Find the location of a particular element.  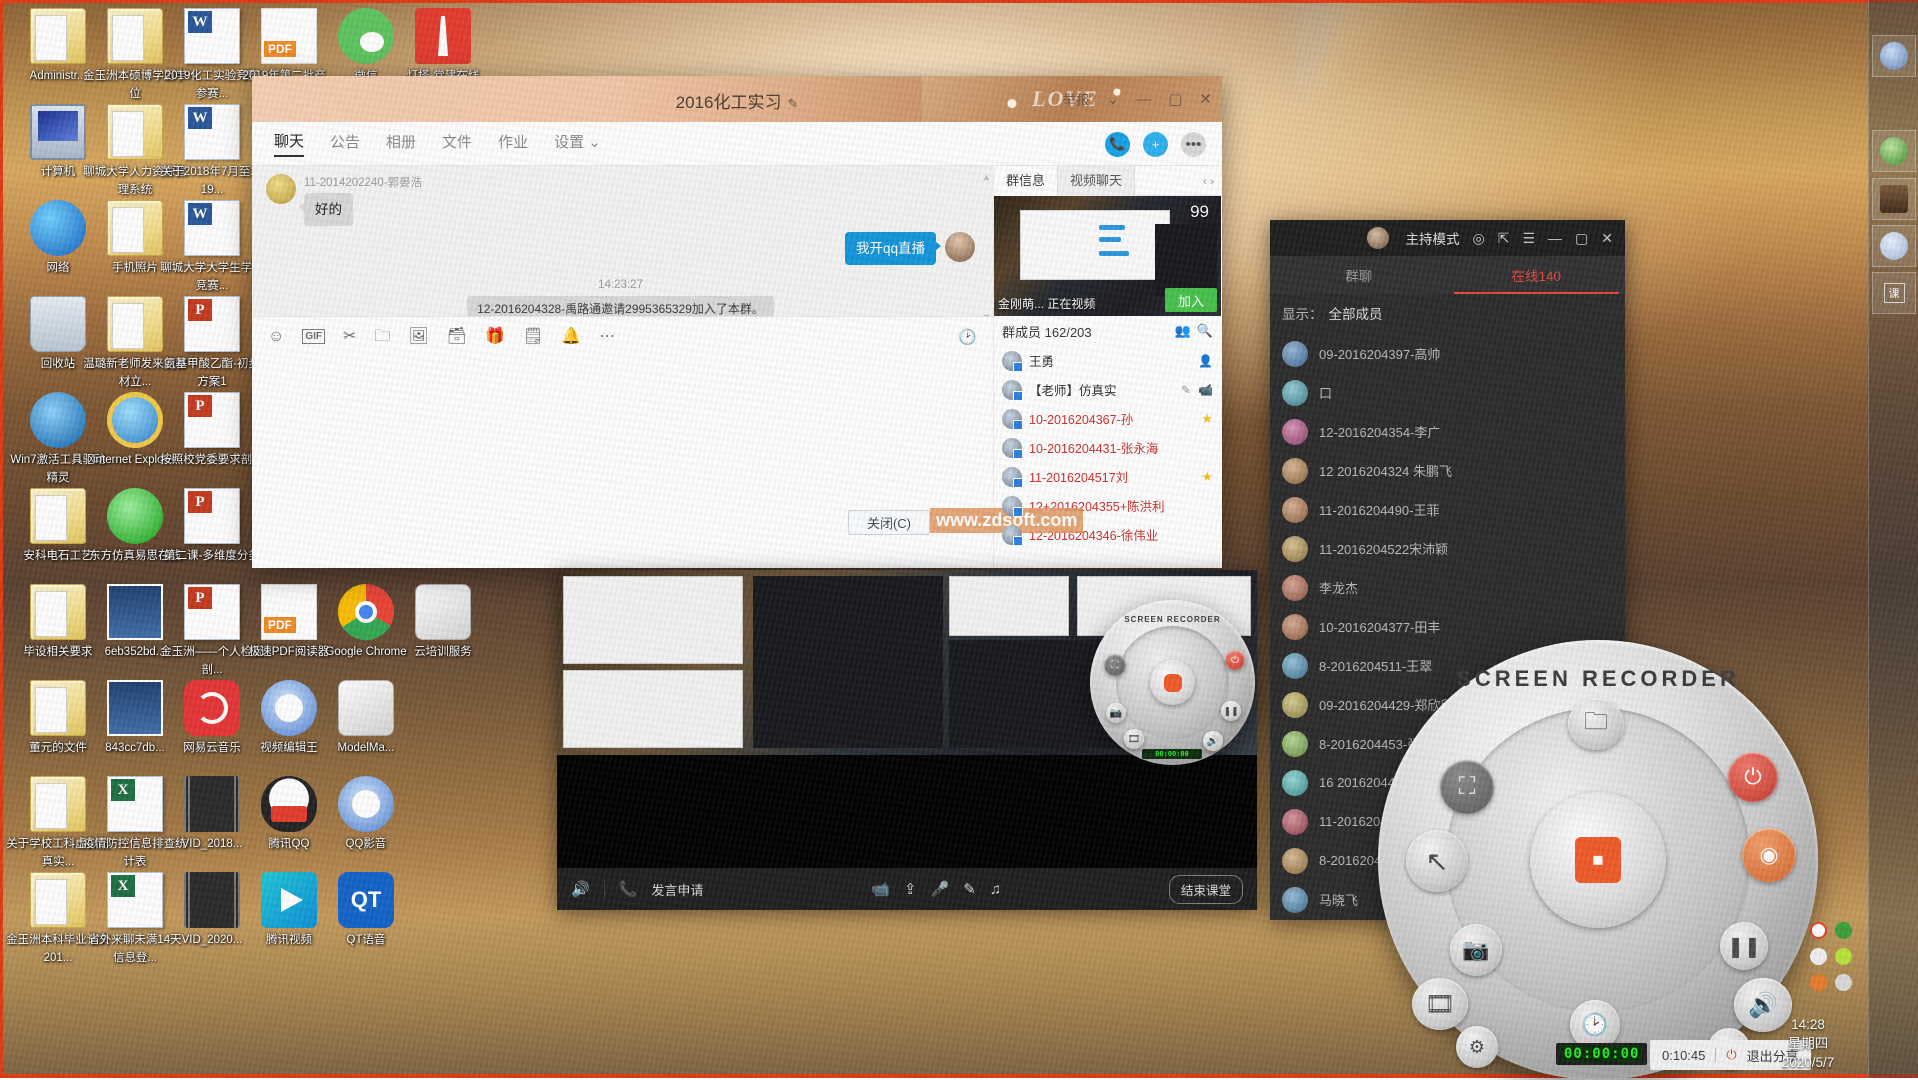

host-member-row: 09-2016204397-高帅 is located at coordinates (1447, 353).